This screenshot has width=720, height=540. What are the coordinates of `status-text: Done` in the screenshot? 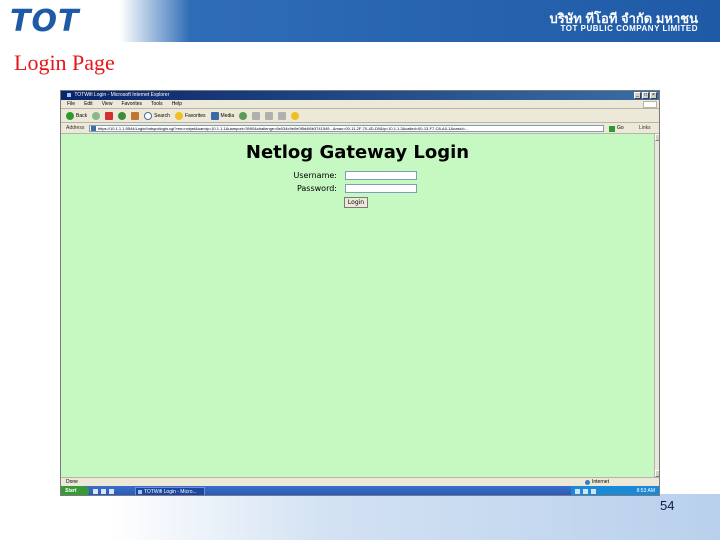 It's located at (72, 482).